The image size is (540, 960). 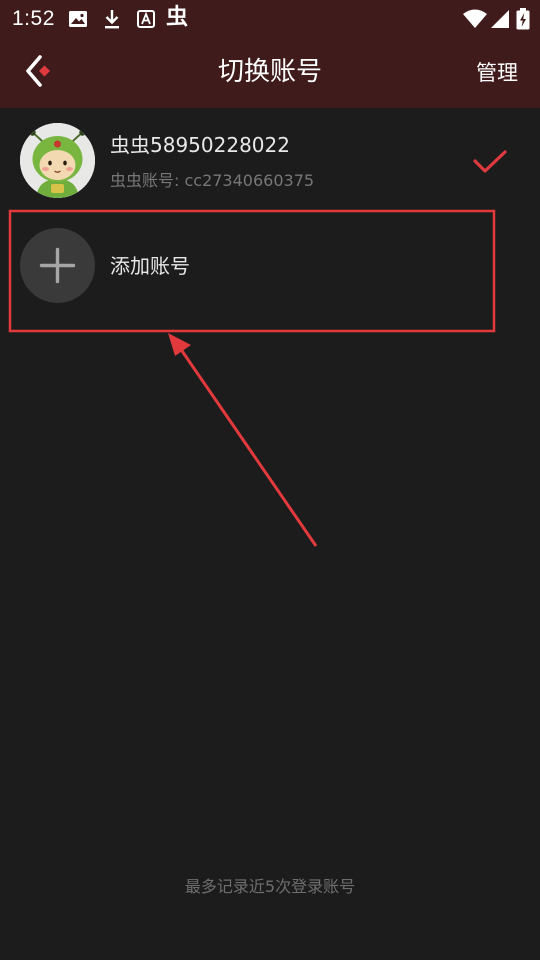 I want to click on account-list-item: 虫虫58950228022 虫虫账号: cc27340660375, so click(x=270, y=160).